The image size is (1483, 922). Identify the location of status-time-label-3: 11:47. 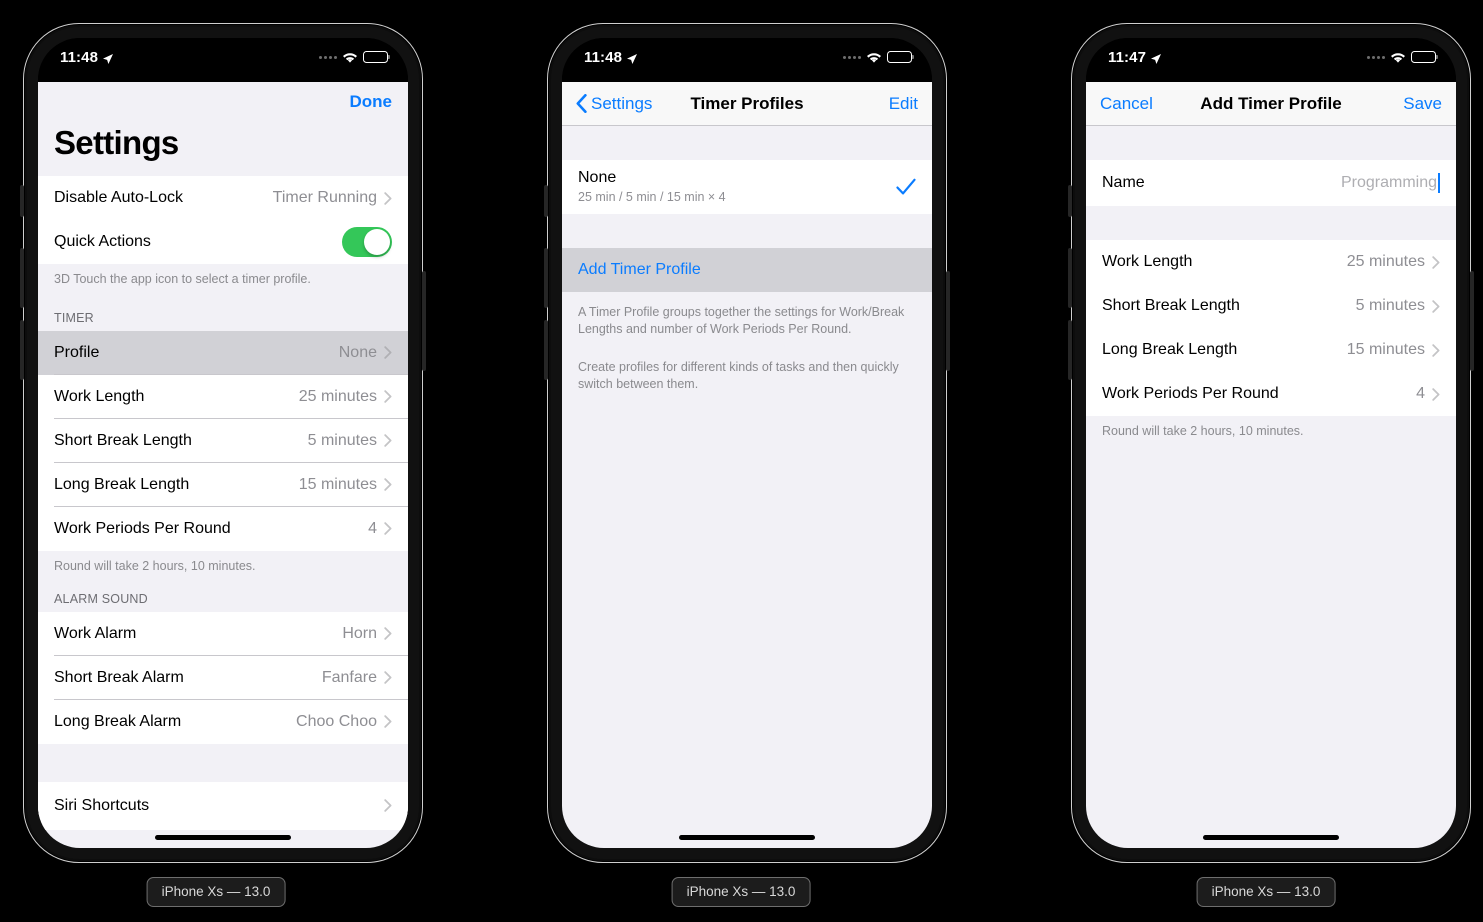
(1127, 57).